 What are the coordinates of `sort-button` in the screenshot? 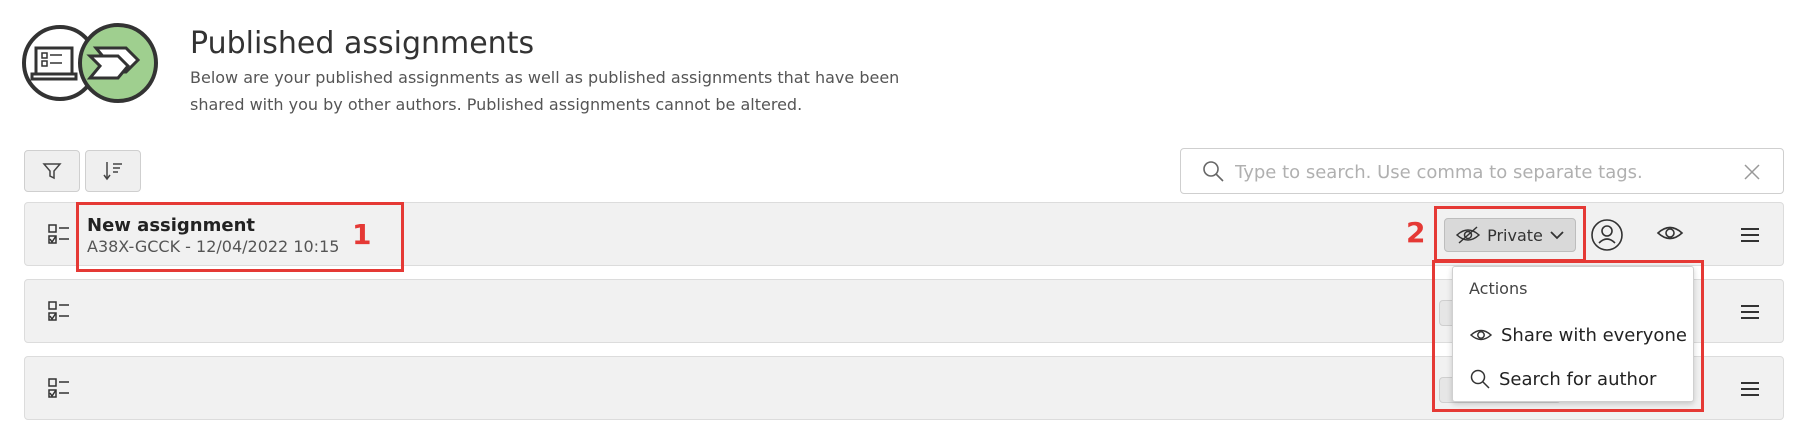 It's located at (113, 171).